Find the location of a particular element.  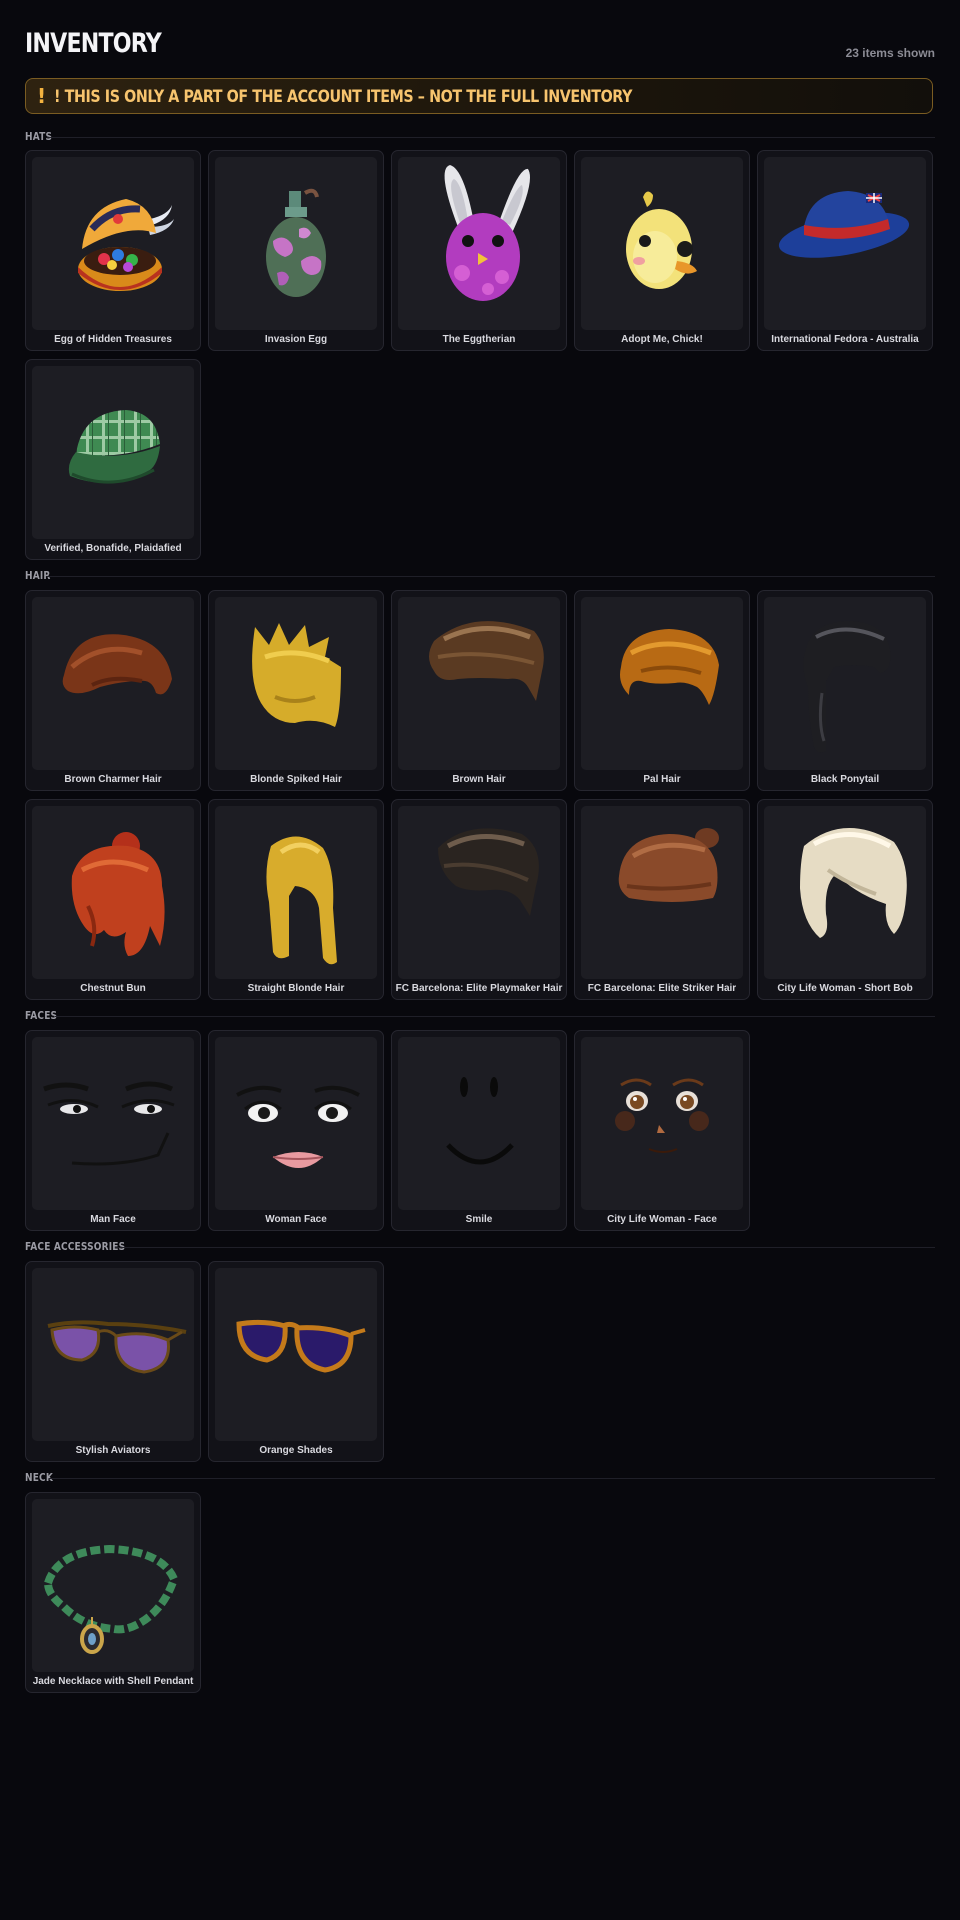

exclamation-icon: ! is located at coordinates (42, 96).